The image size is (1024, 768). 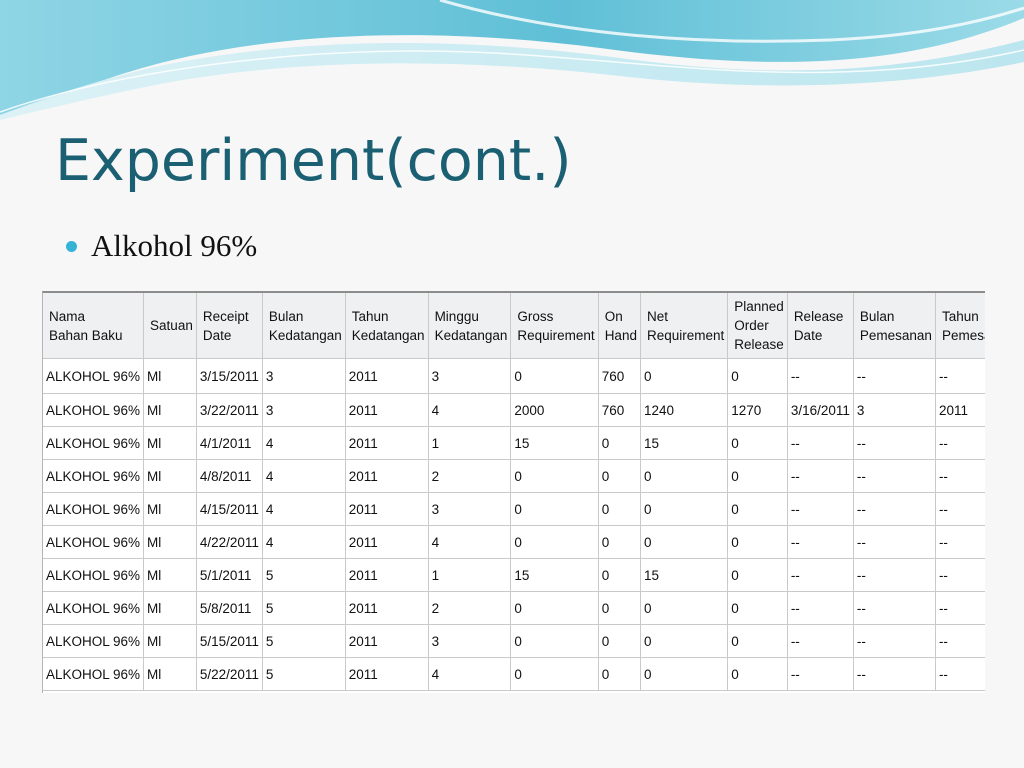 I want to click on table-cell: 3/22/2011, so click(x=229, y=410).